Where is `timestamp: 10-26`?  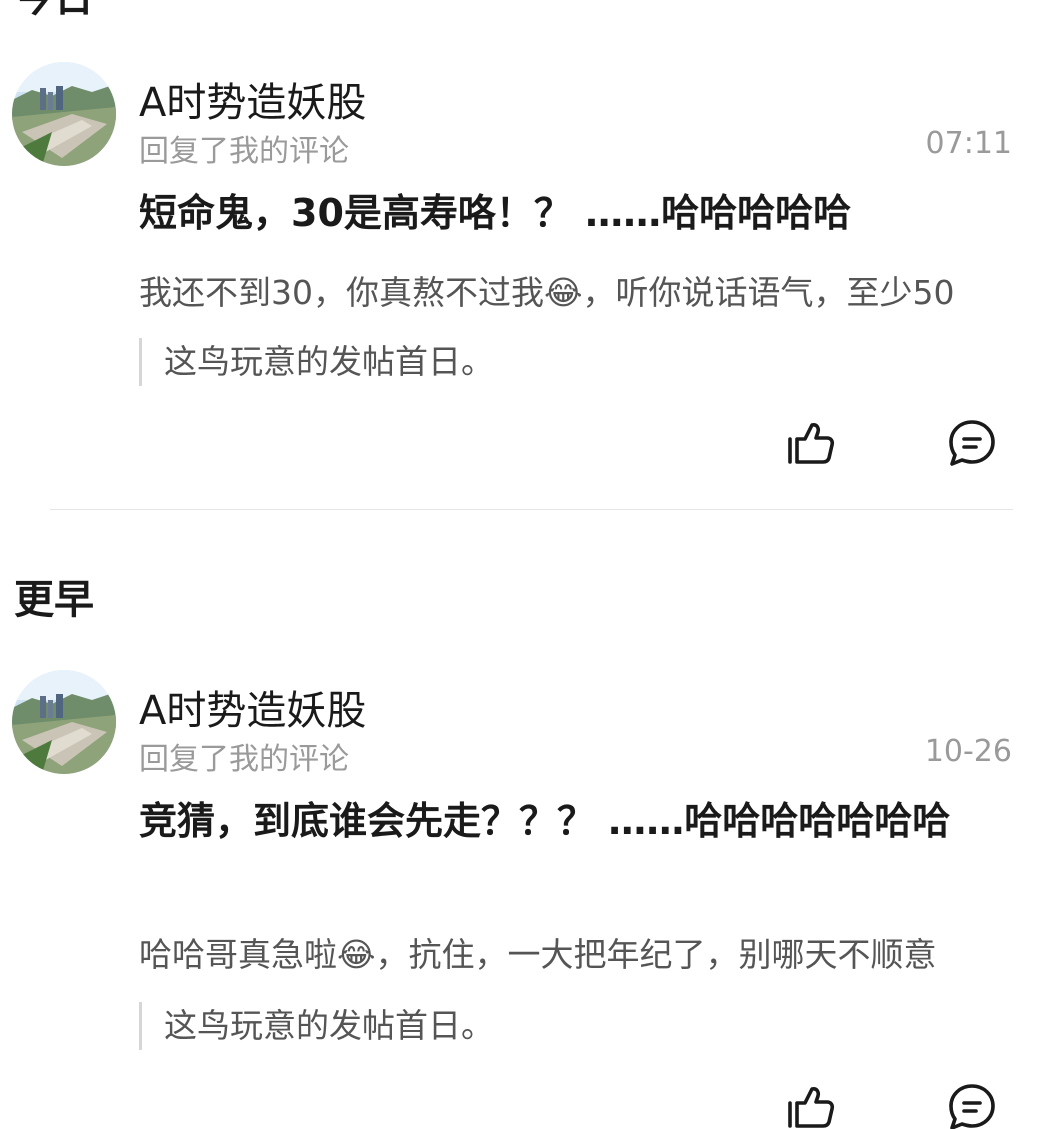
timestamp: 10-26 is located at coordinates (968, 751).